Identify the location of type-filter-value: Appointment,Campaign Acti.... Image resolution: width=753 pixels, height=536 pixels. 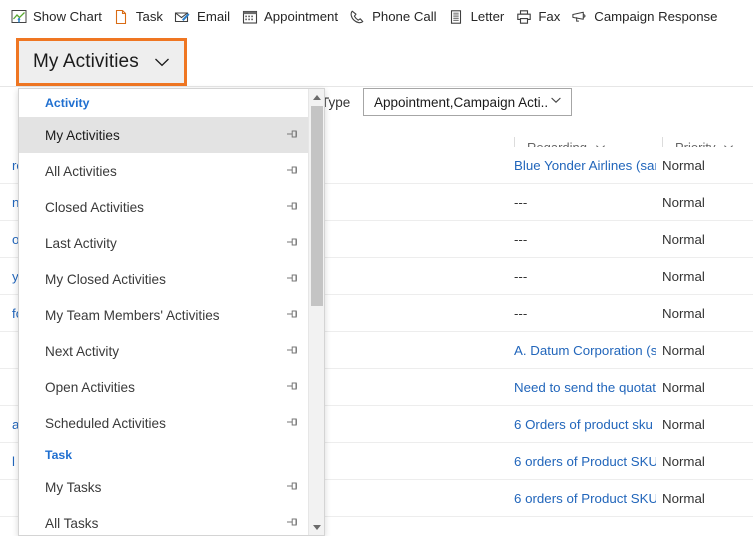
(461, 102).